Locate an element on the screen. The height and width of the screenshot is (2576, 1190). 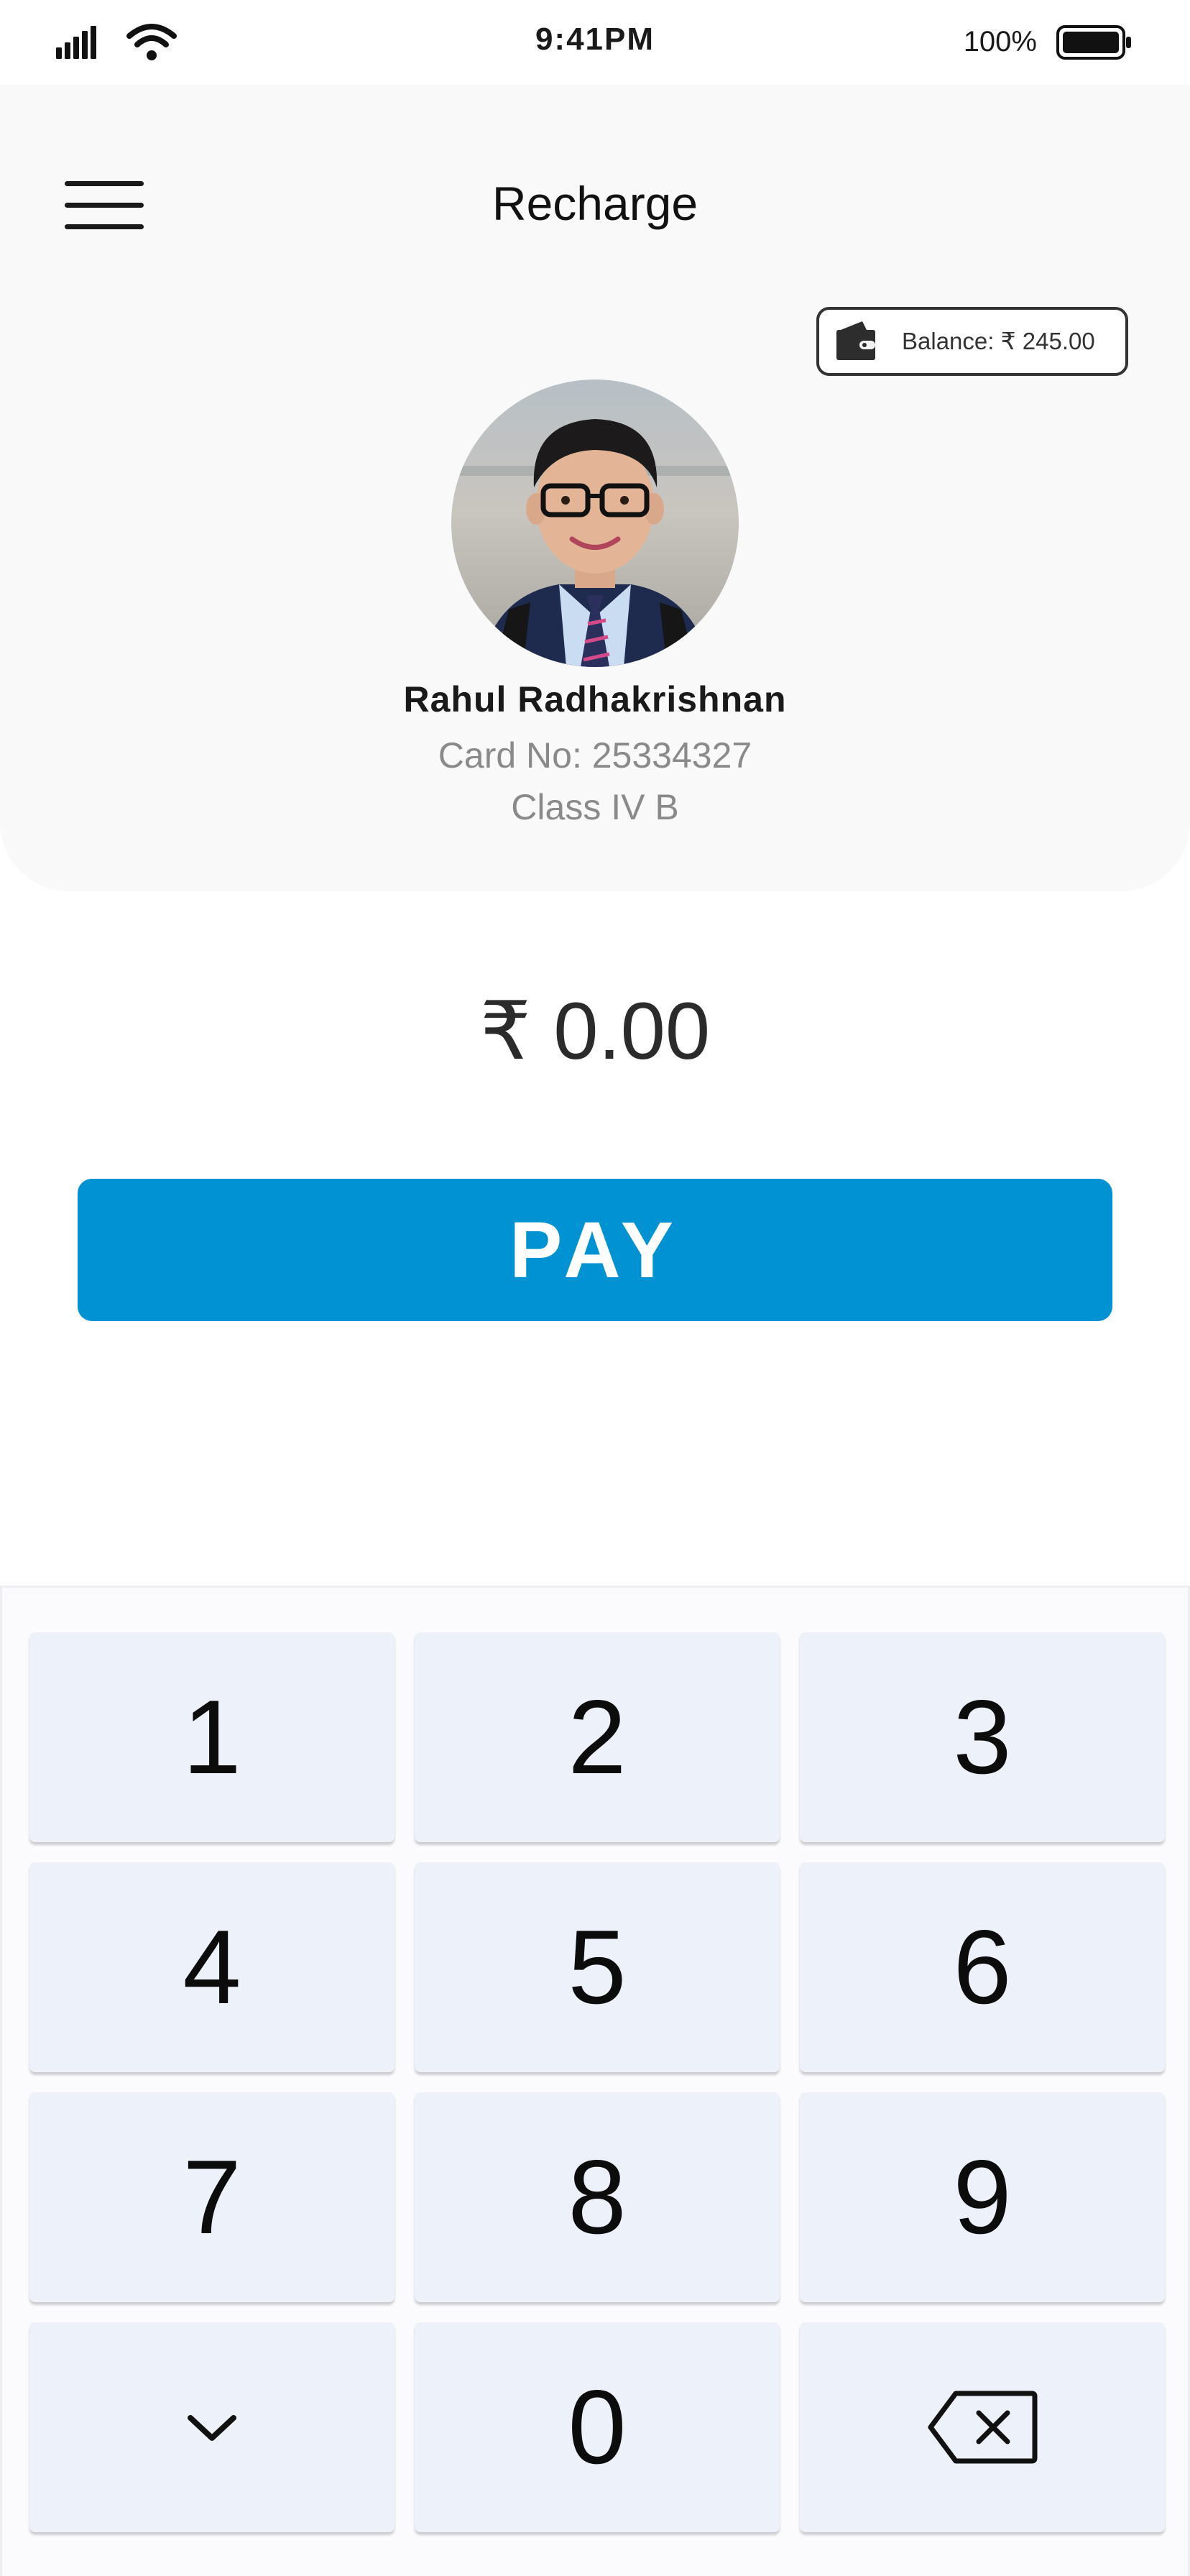
key-2: 2 is located at coordinates (597, 1737).